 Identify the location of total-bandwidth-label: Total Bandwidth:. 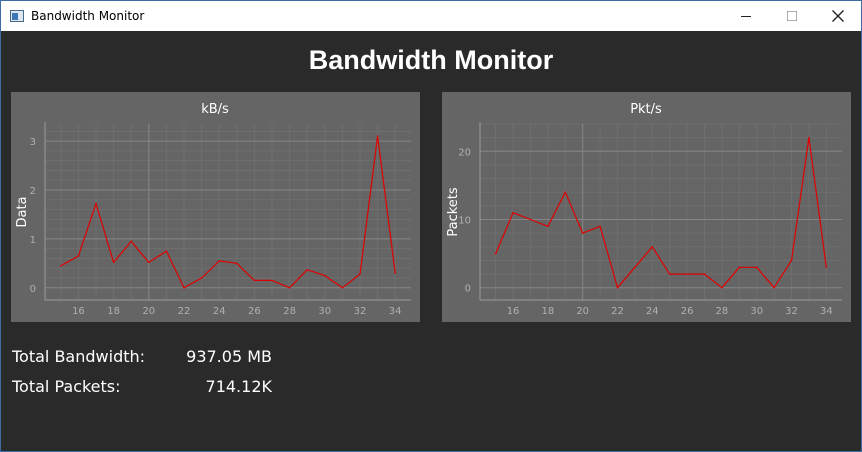
(79, 356).